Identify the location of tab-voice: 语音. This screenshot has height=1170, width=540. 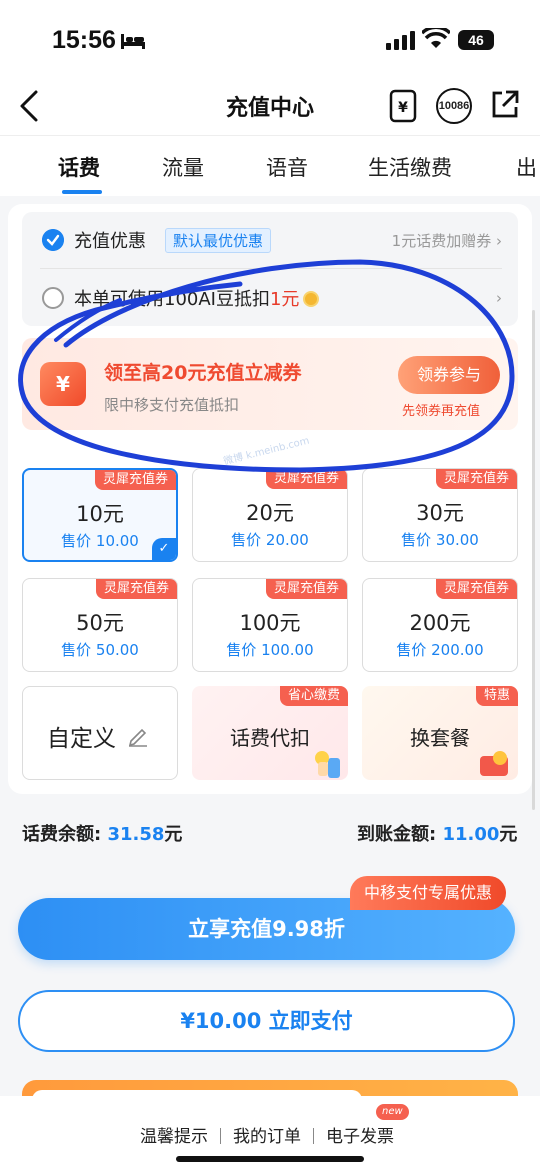
(287, 167).